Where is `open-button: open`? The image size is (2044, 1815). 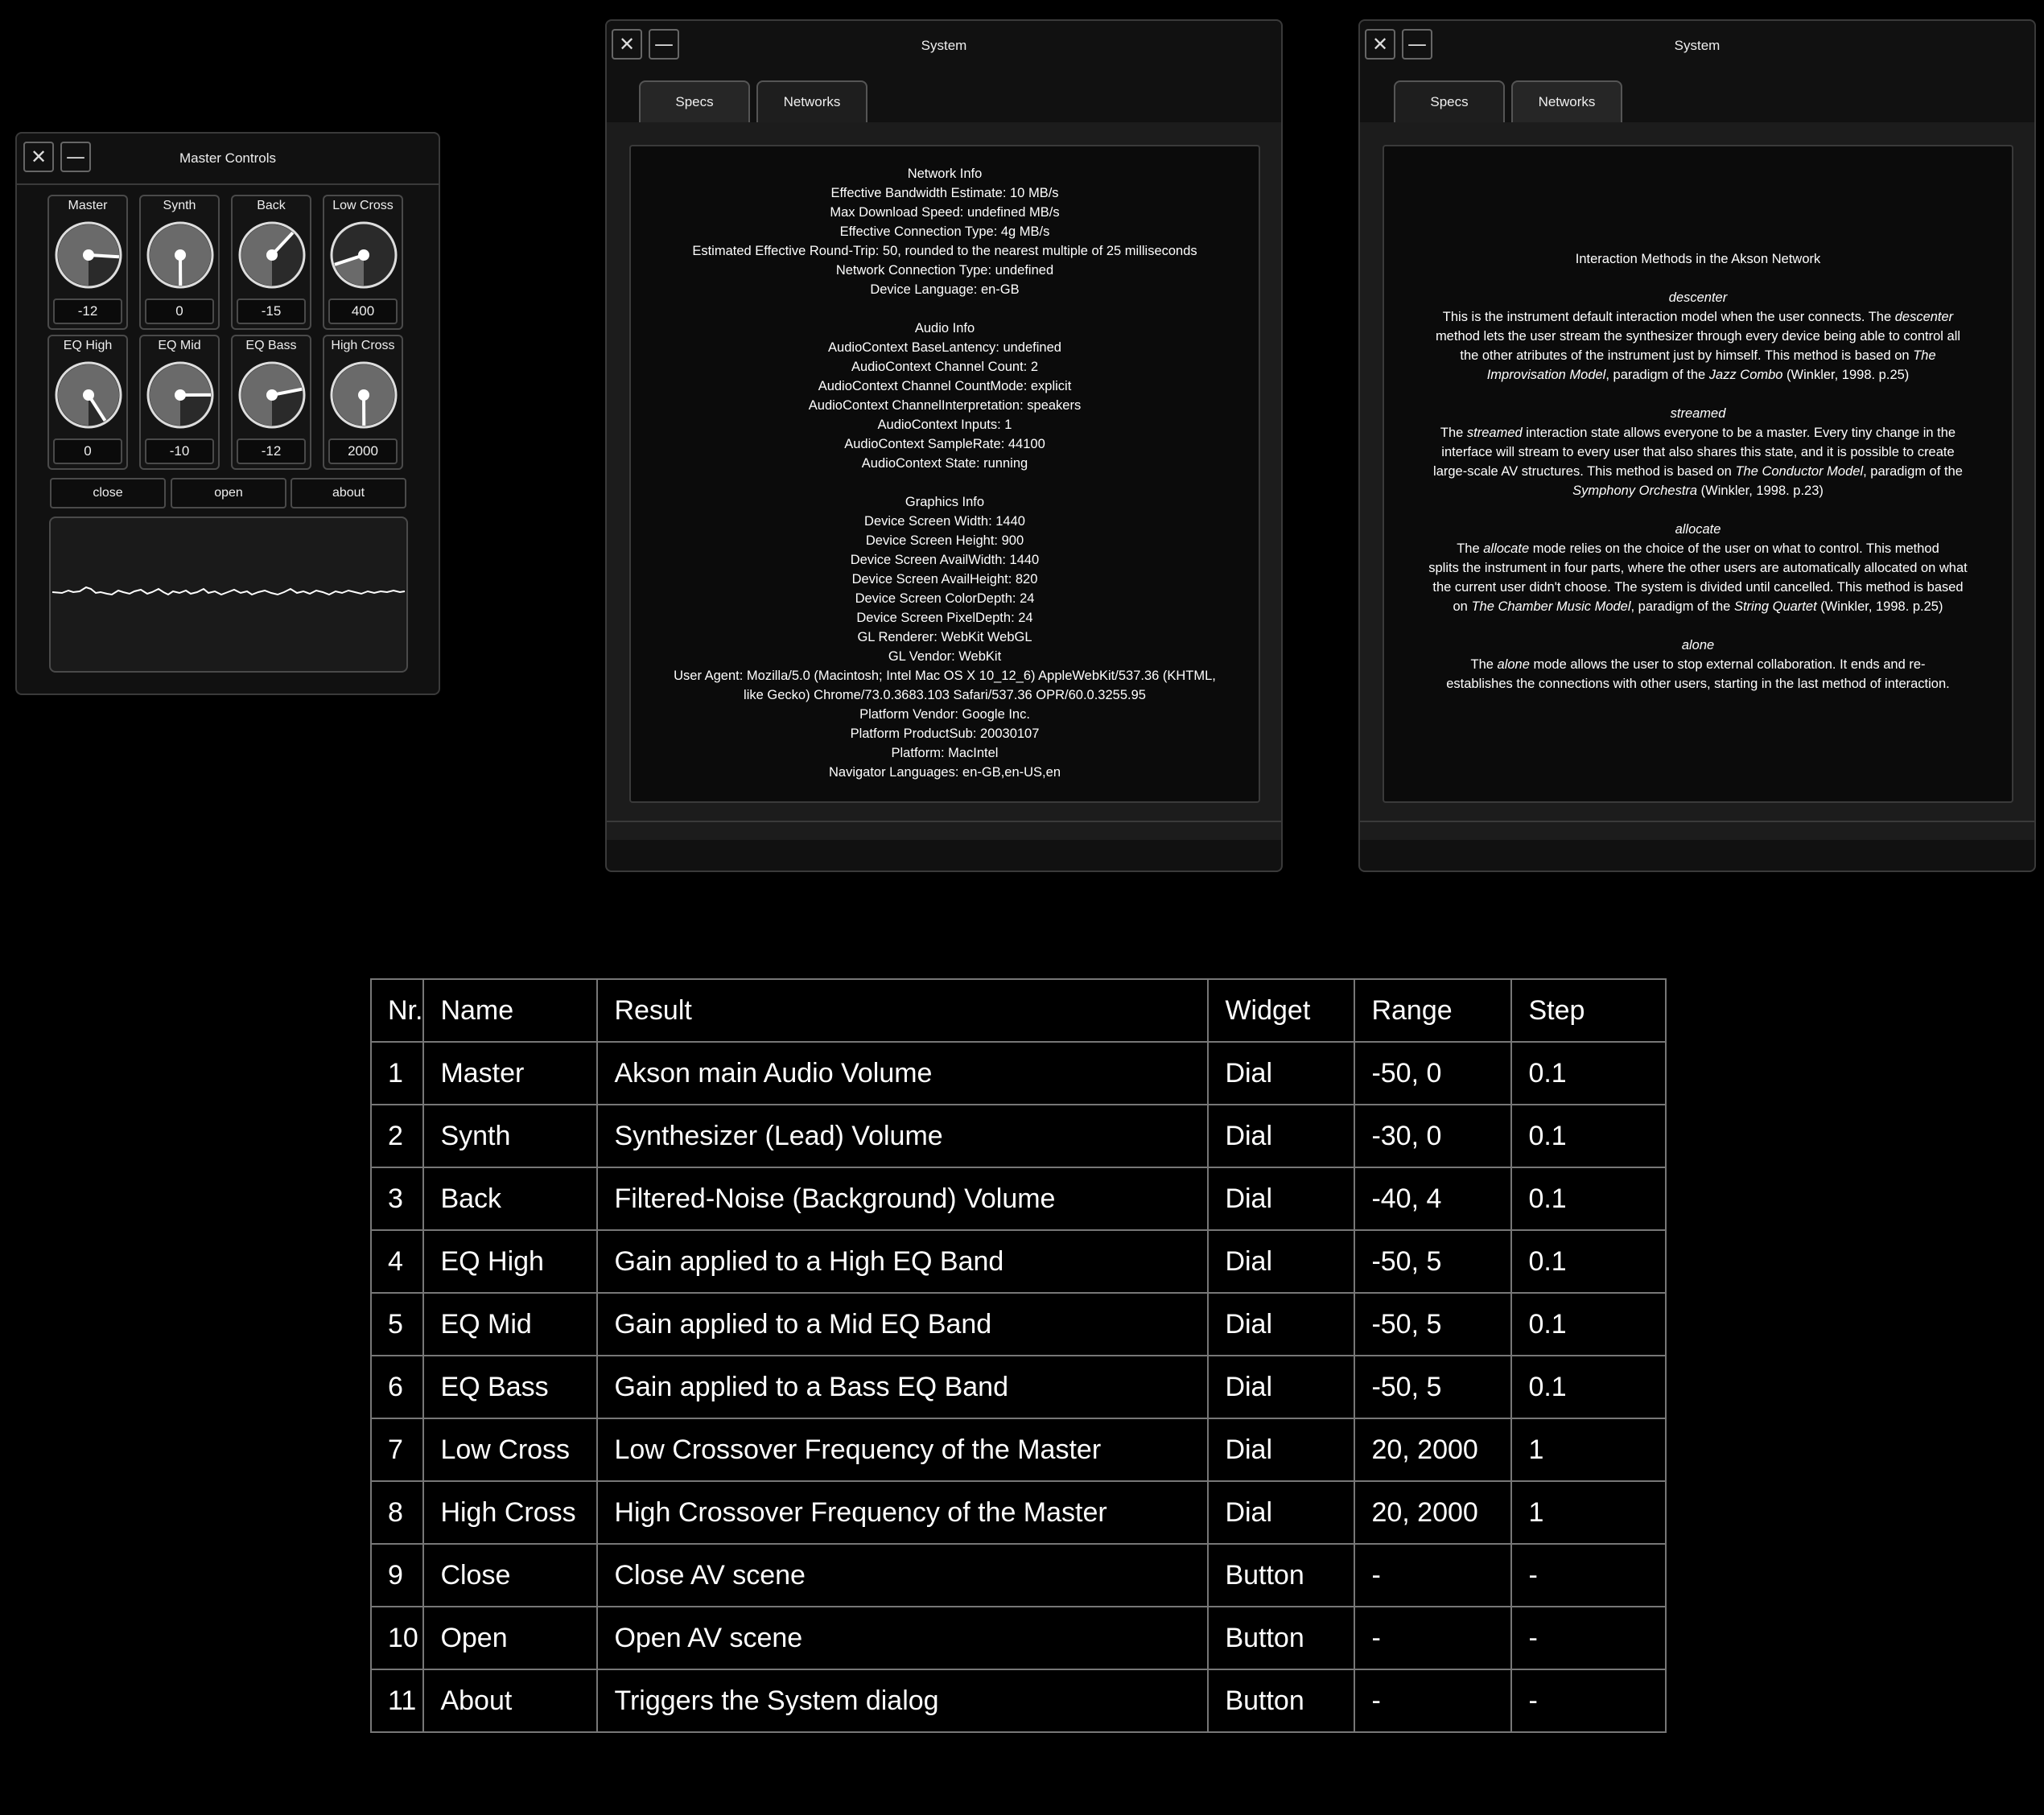 open-button: open is located at coordinates (228, 493).